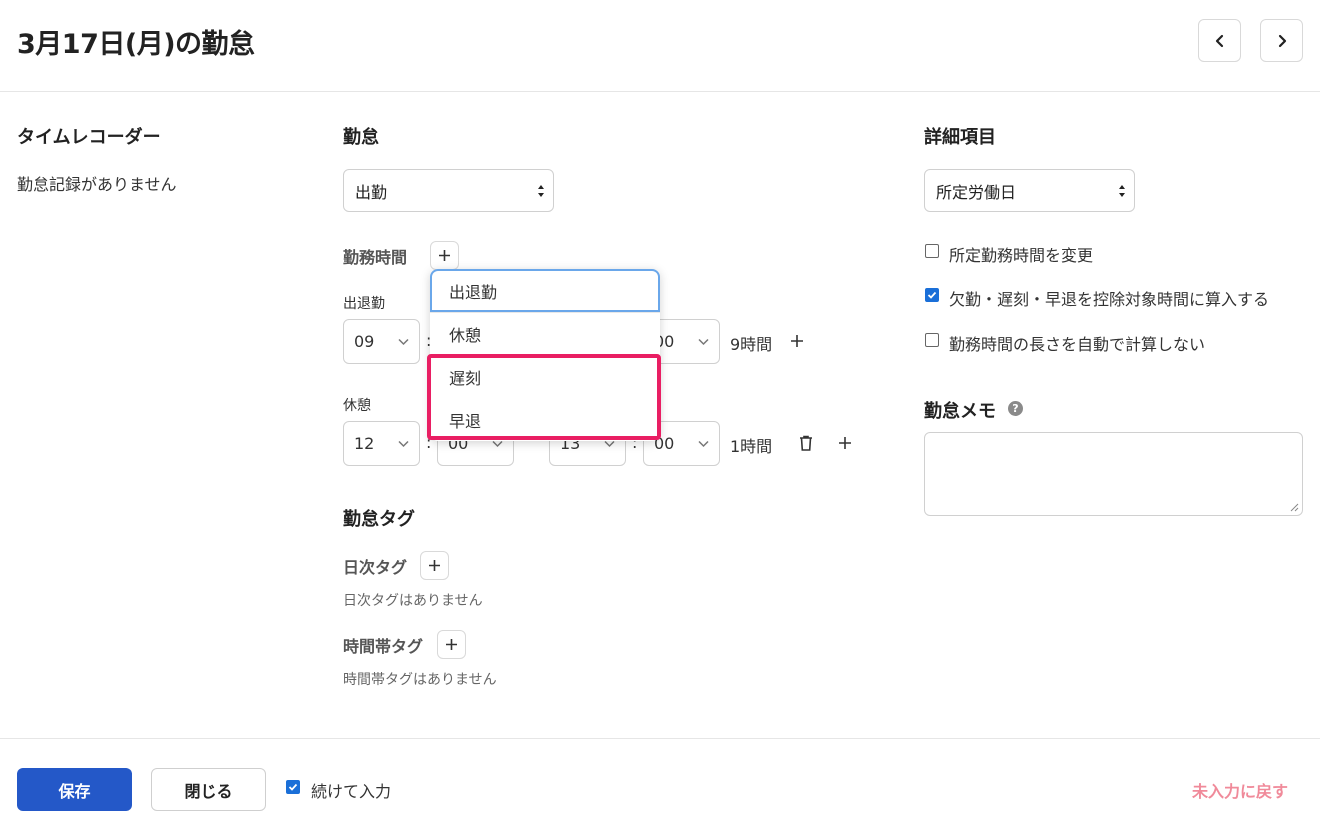  I want to click on save-button: 保存, so click(74, 789).